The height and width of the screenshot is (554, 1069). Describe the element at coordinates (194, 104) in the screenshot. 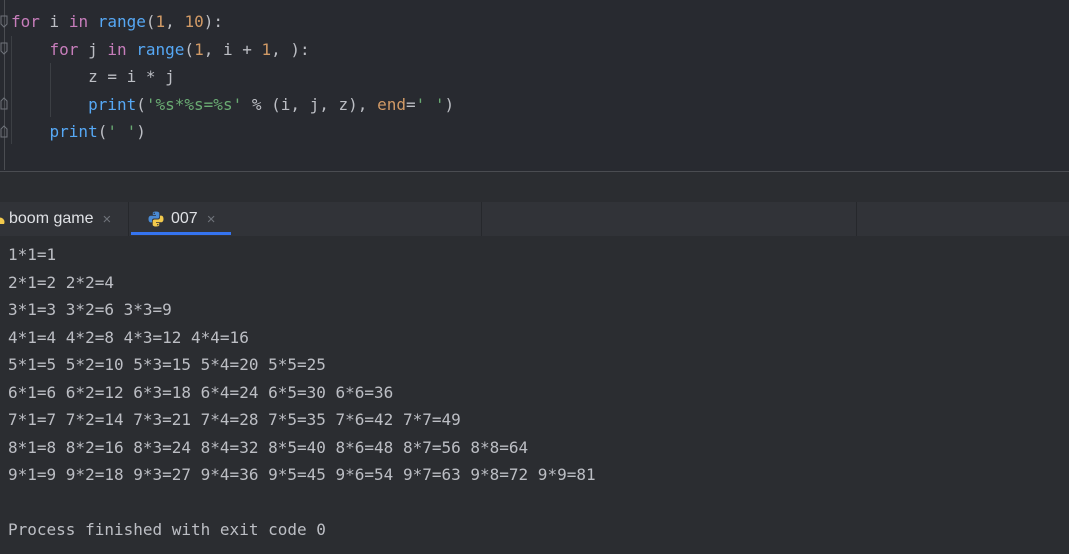

I see `code-token: '%s*%s=%s'` at that location.